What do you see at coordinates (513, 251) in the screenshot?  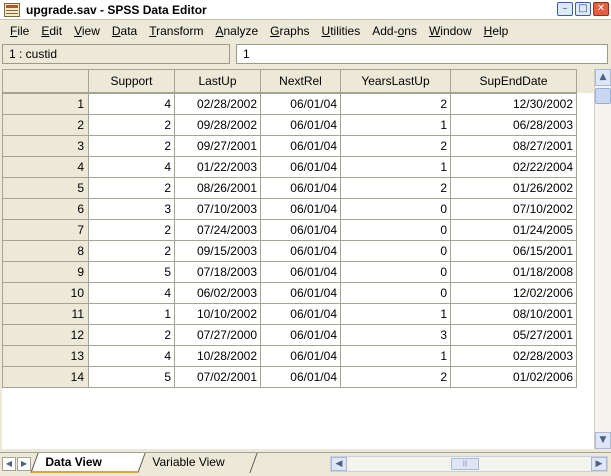 I see `data-cell: 06/15/2001` at bounding box center [513, 251].